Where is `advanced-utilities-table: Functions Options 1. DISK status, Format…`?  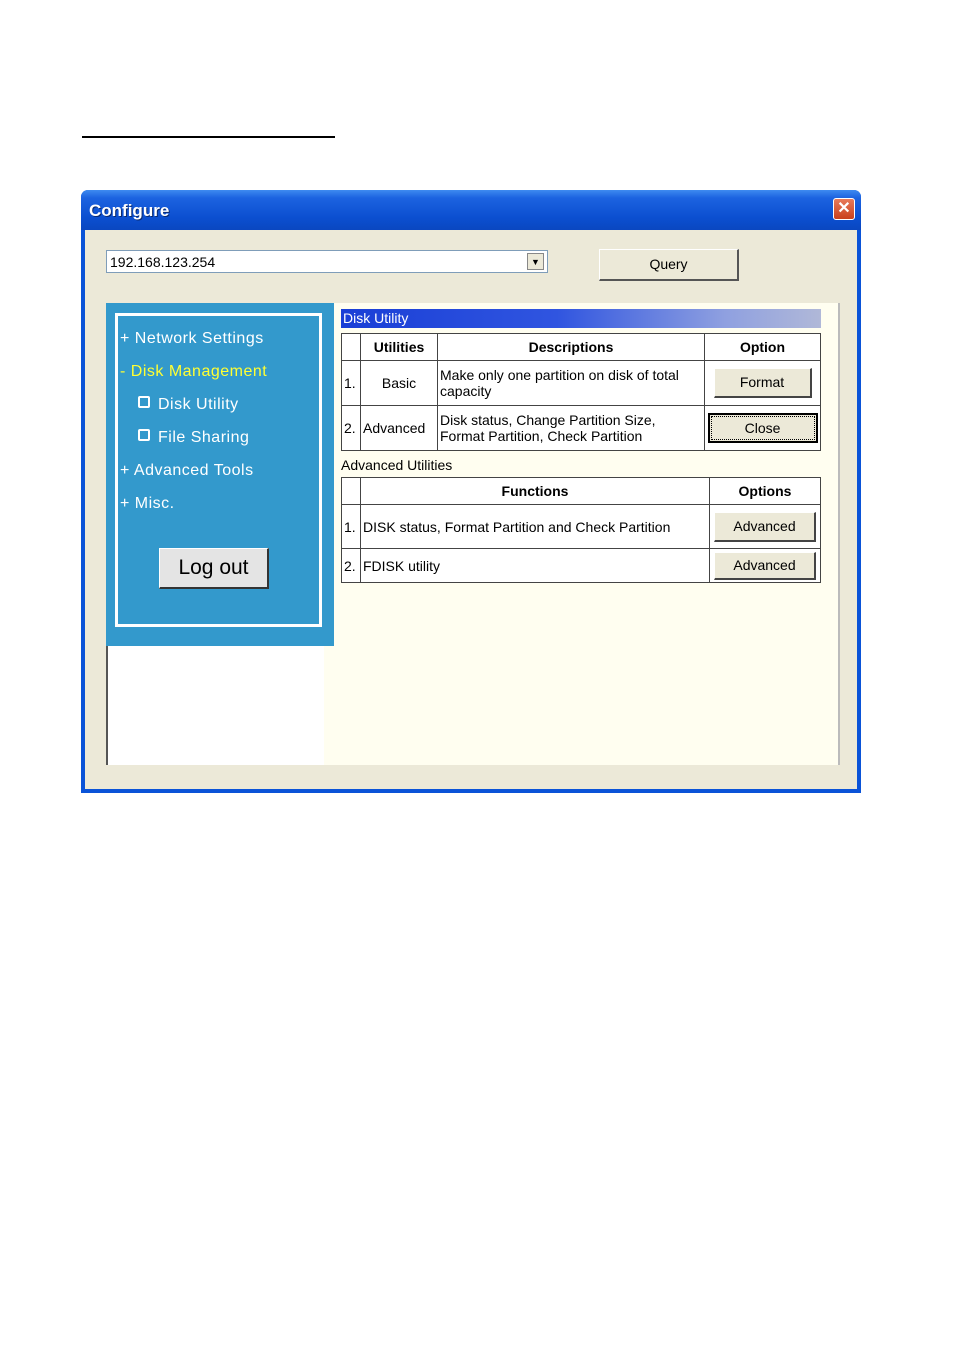 advanced-utilities-table: Functions Options 1. DISK status, Format… is located at coordinates (581, 530).